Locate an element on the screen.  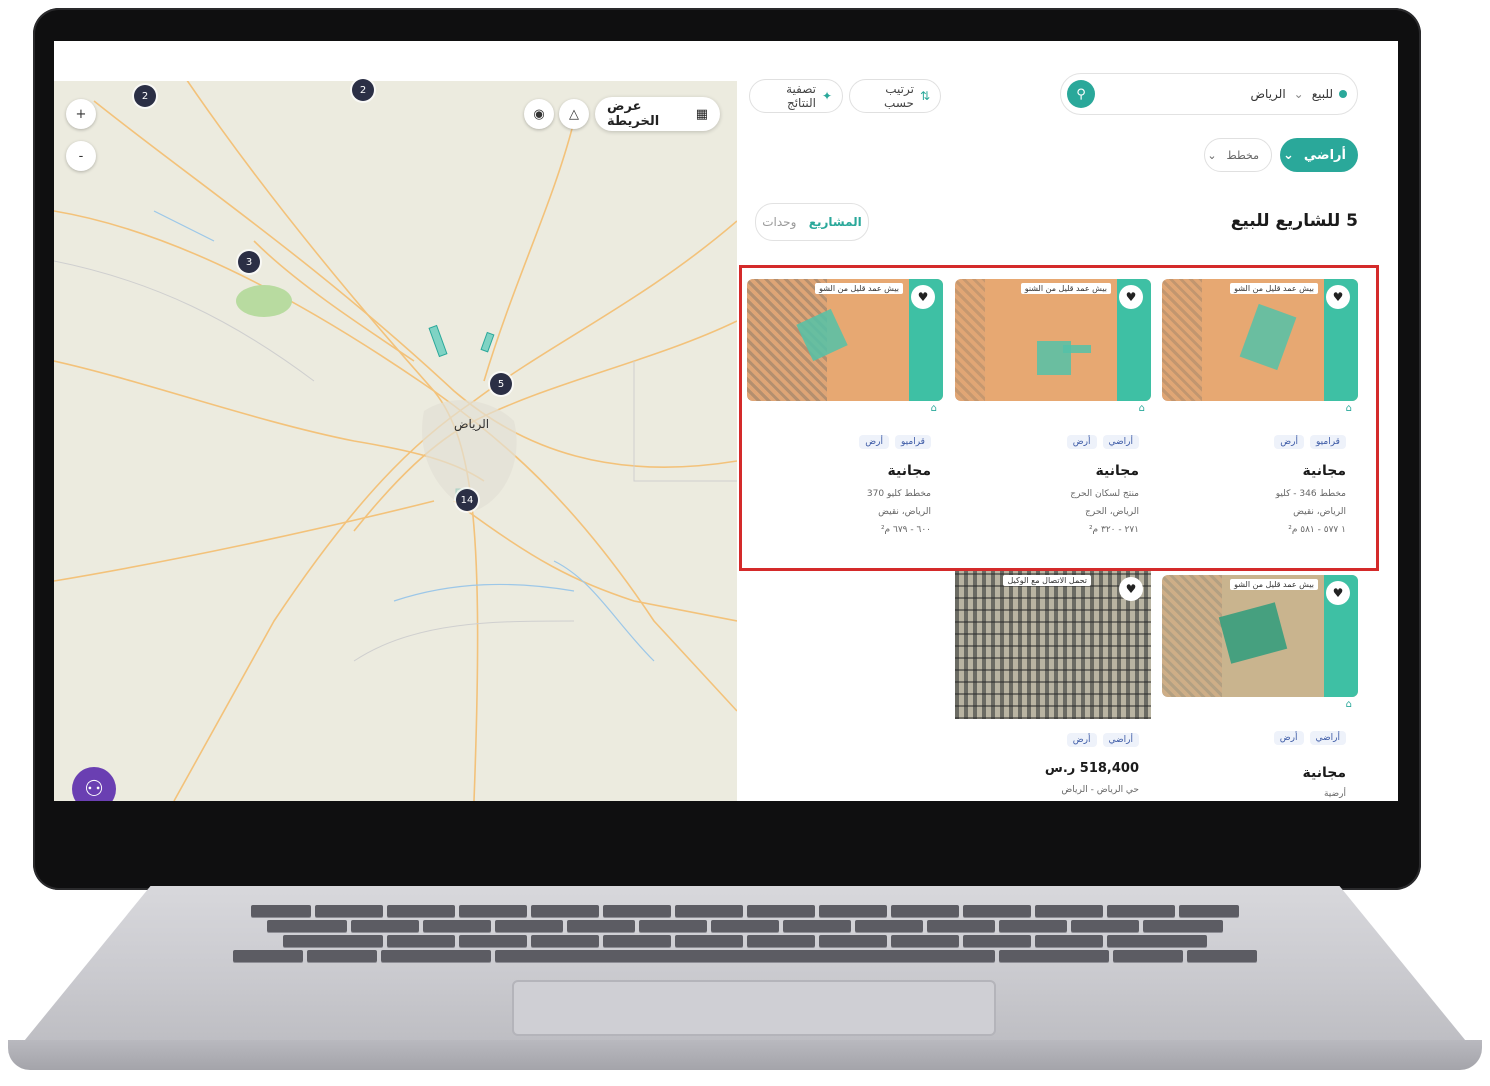
listing-price: 518,400 ر.س is located at coordinates (1091, 768).